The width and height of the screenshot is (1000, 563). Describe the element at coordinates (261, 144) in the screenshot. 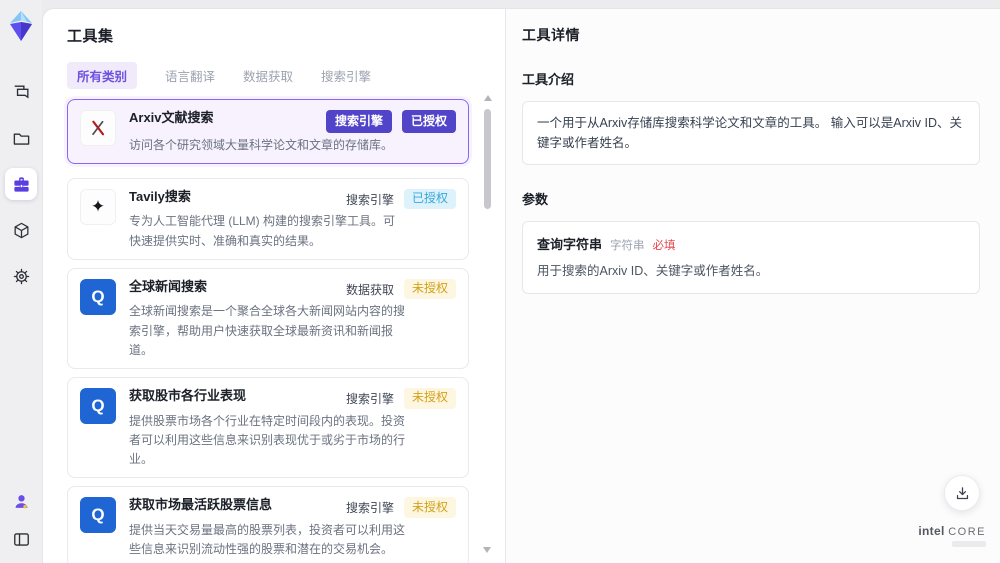

I see `tool-description: 访问各个研究领域大量科学论文和文章的存储库。` at that location.